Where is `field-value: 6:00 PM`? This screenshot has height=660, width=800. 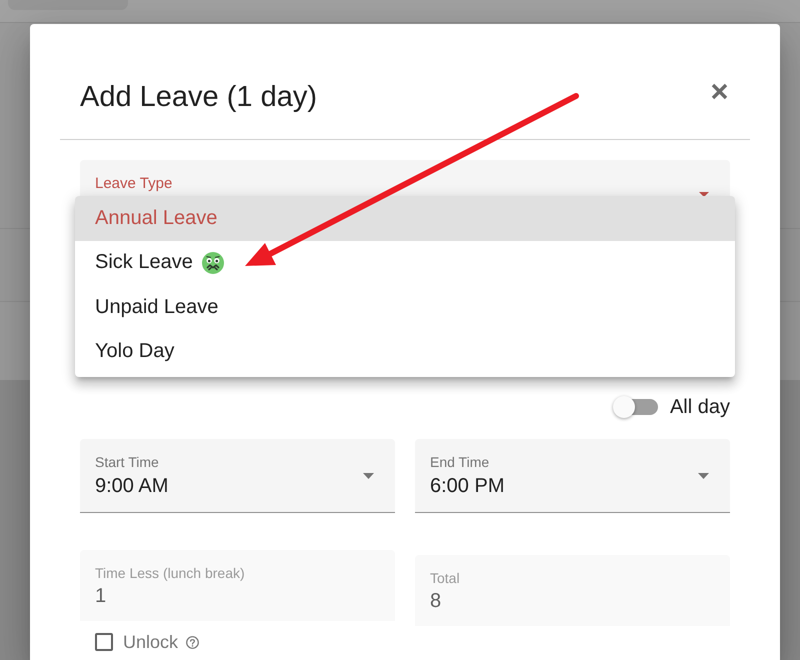 field-value: 6:00 PM is located at coordinates (467, 486).